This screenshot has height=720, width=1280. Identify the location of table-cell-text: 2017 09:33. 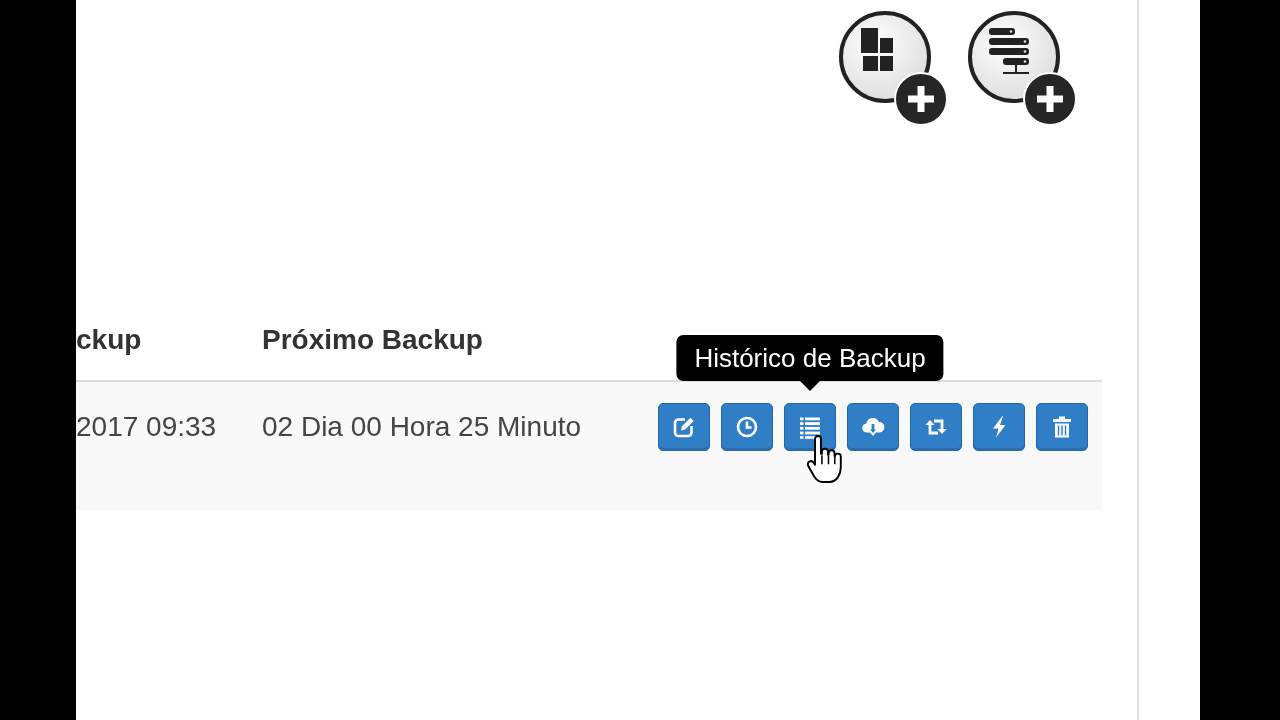
(146, 427).